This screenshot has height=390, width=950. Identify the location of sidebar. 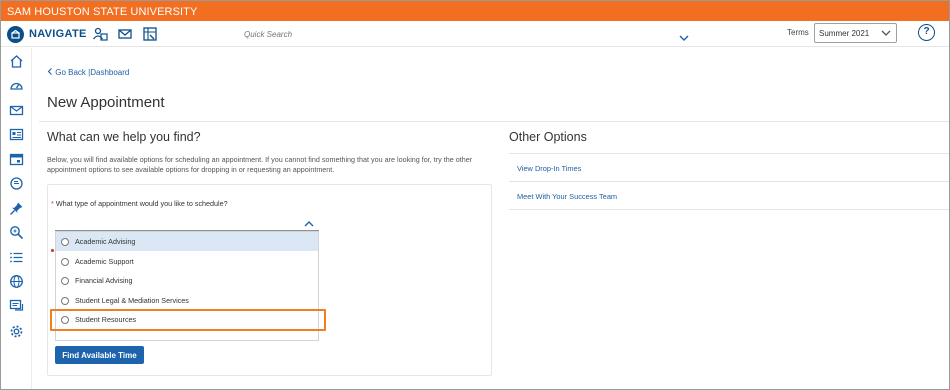
(16, 218).